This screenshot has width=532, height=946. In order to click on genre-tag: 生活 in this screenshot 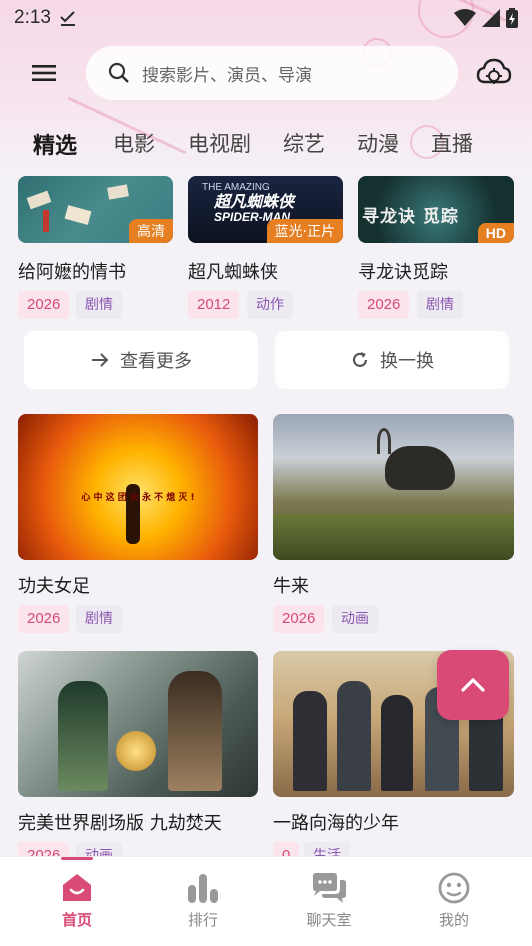, I will do `click(327, 849)`.